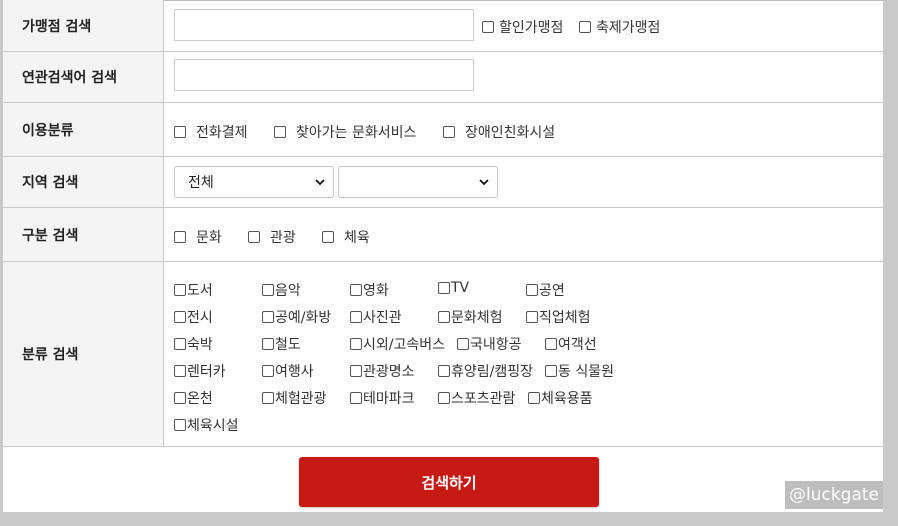 The height and width of the screenshot is (526, 898). I want to click on row-usage-category: 이용분류 전화결제 찾아가는 문화서비스 장애인친화시설, so click(443, 130).